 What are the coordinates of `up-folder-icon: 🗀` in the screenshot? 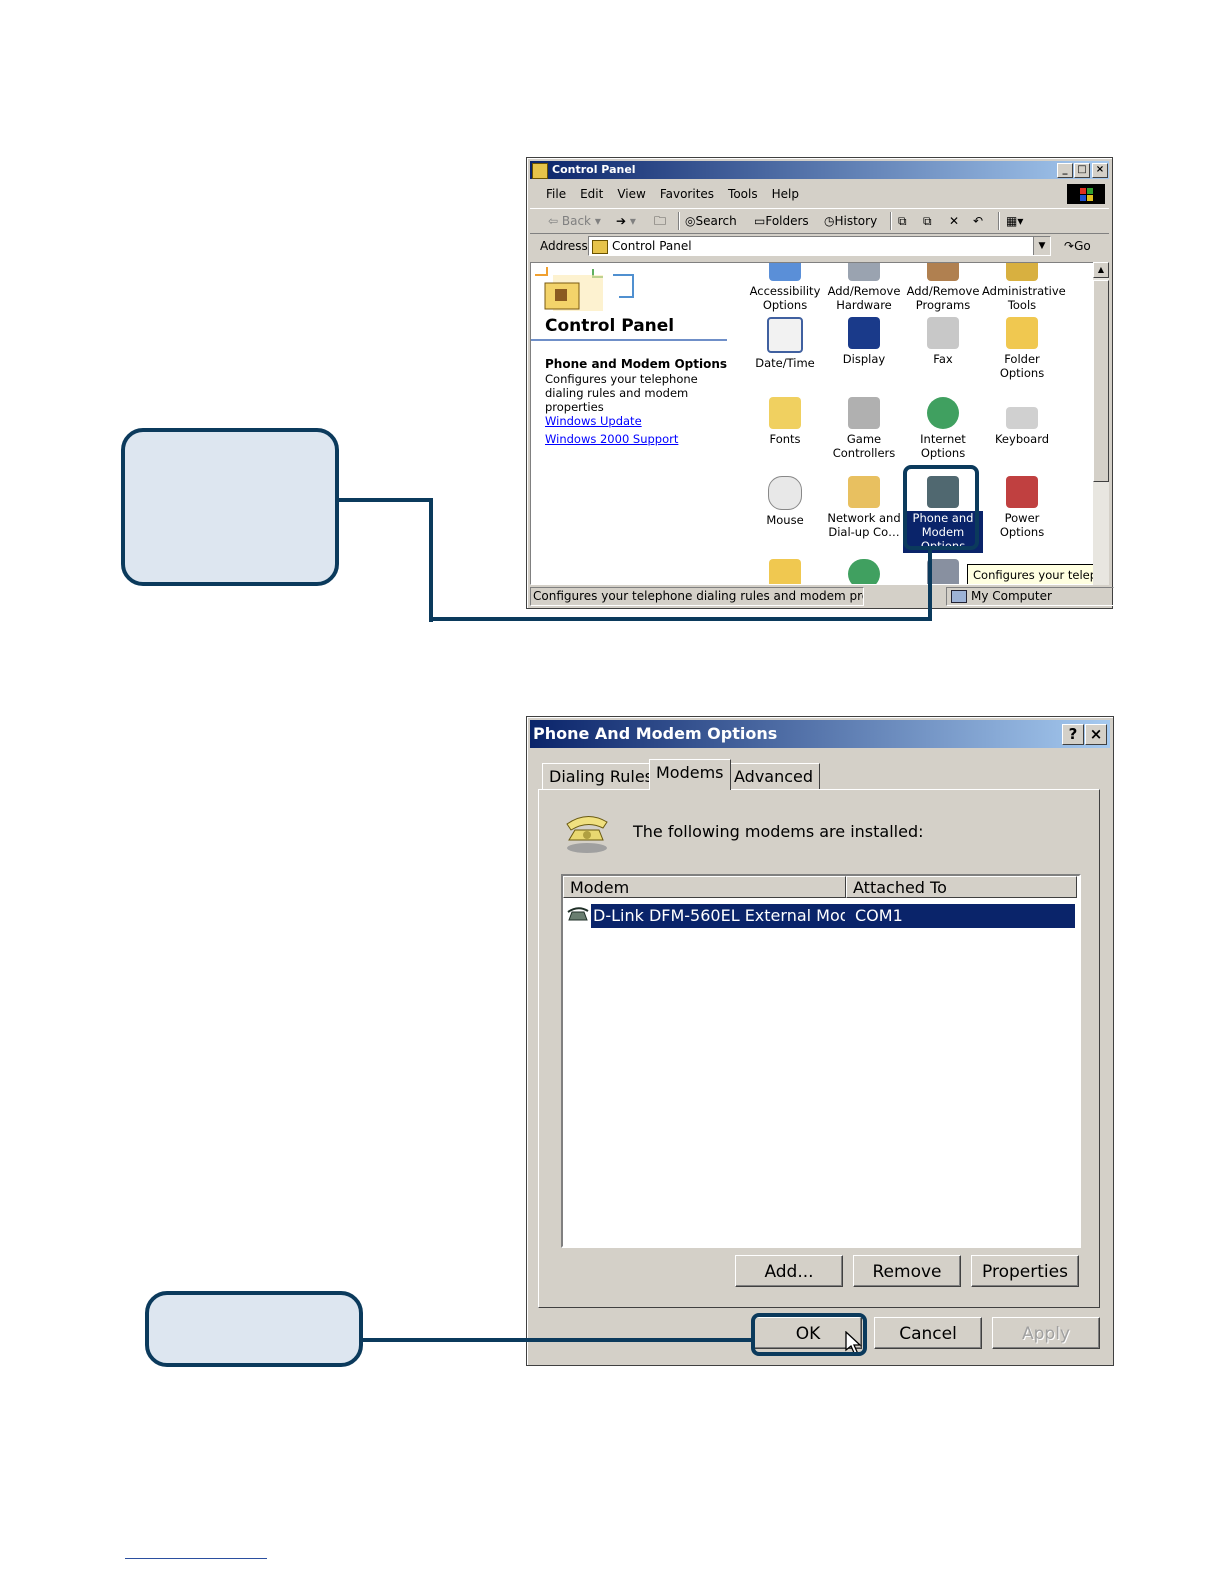 It's located at (660, 221).